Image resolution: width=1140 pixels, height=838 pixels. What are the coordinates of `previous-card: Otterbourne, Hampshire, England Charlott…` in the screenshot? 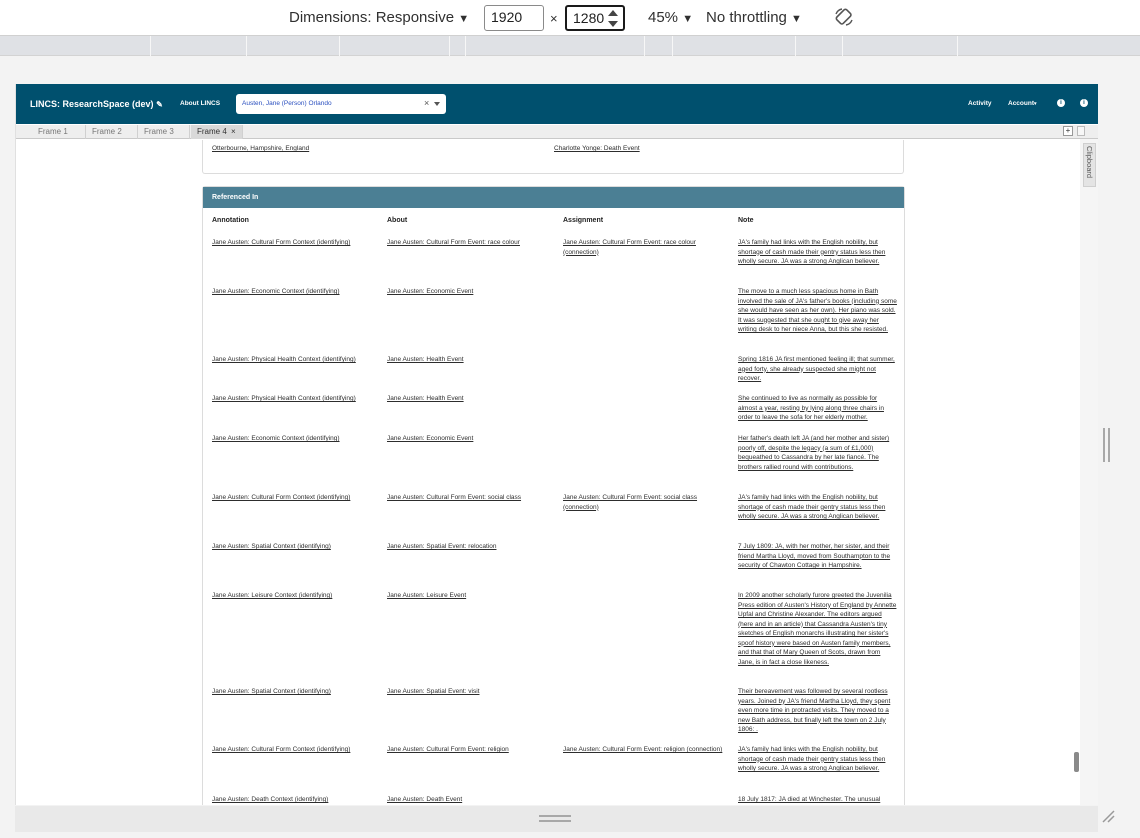 It's located at (553, 157).